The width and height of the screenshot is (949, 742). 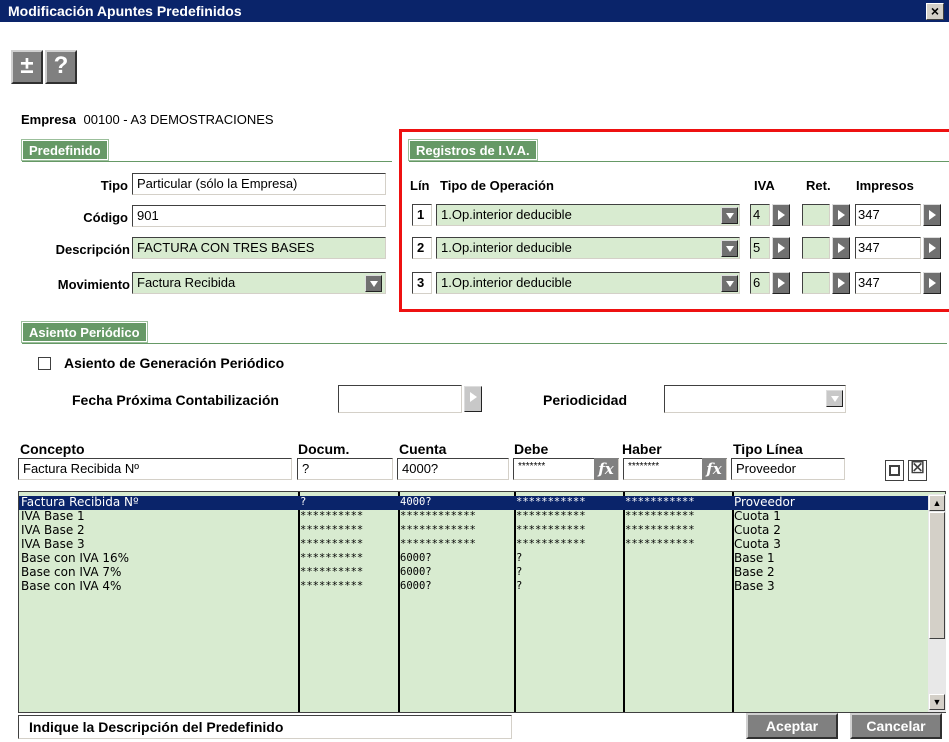 I want to click on iva-row-3-impresos-arrow-icon, so click(x=932, y=283).